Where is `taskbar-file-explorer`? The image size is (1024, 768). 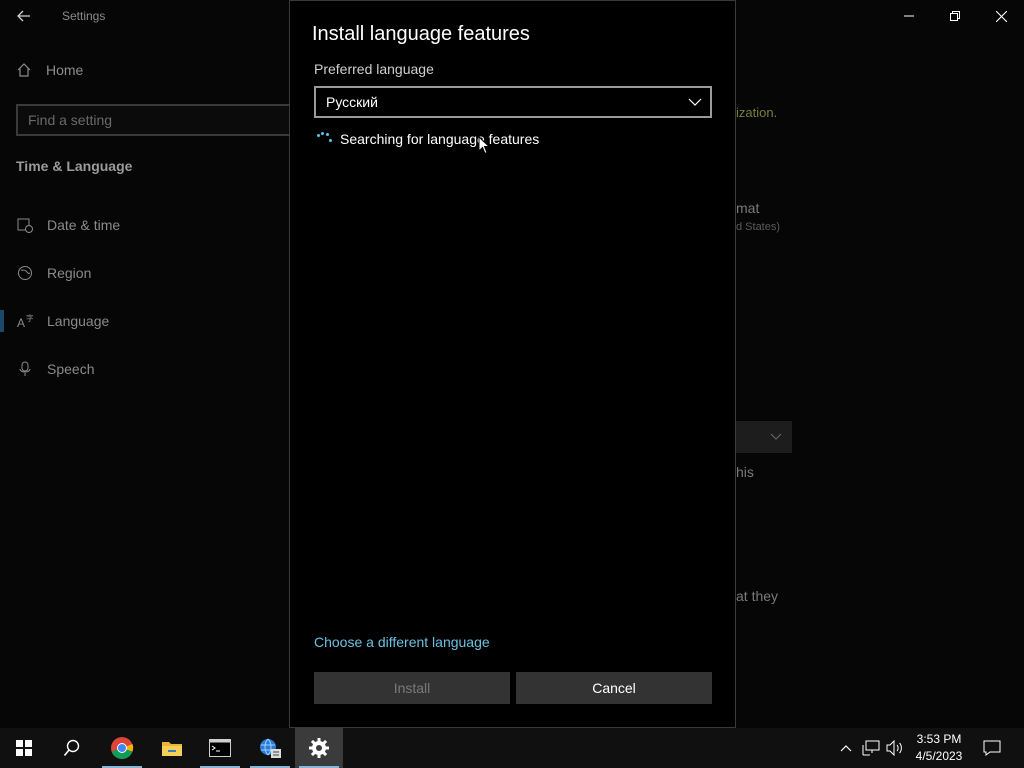 taskbar-file-explorer is located at coordinates (172, 748).